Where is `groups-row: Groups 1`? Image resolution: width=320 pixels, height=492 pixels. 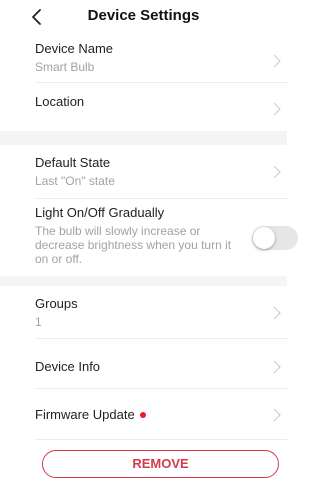
groups-row: Groups 1 is located at coordinates (143, 312).